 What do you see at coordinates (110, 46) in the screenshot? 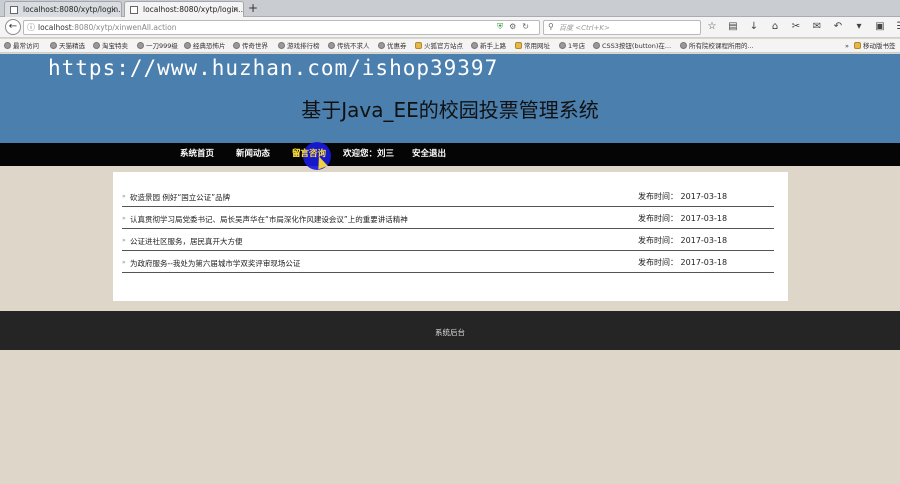
I see `bookmark-item: 淘宝特卖` at bounding box center [110, 46].